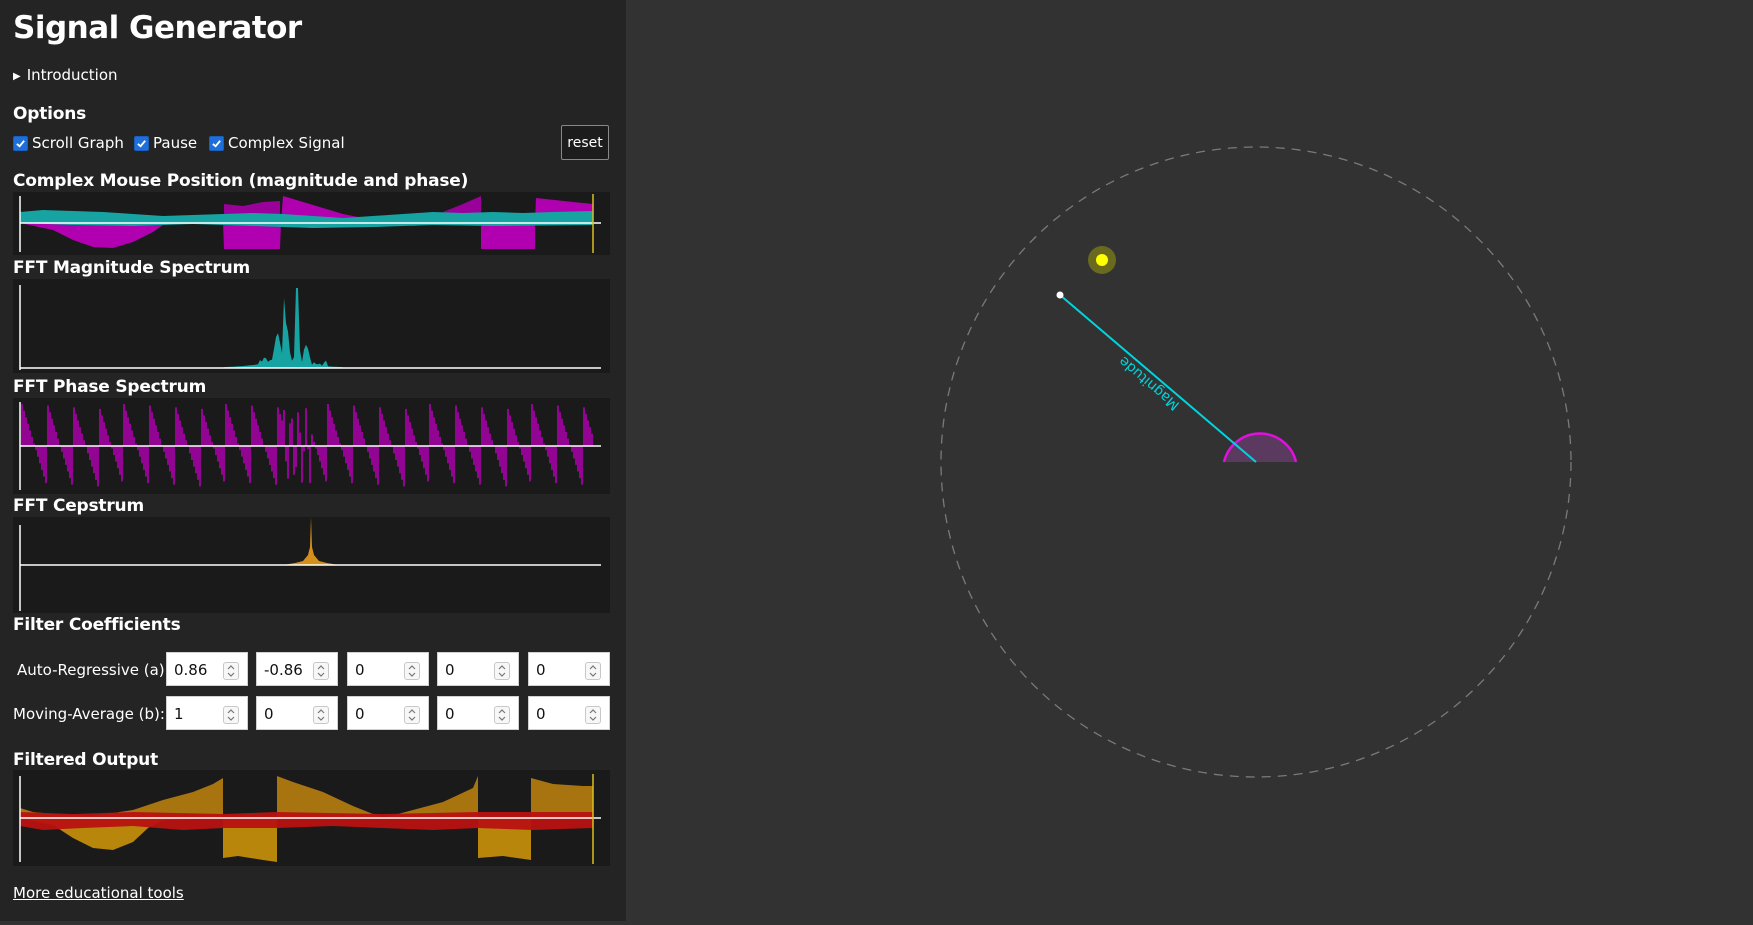 The image size is (1753, 925). I want to click on fft-phase-title: FFT Phase Spectrum, so click(110, 387).